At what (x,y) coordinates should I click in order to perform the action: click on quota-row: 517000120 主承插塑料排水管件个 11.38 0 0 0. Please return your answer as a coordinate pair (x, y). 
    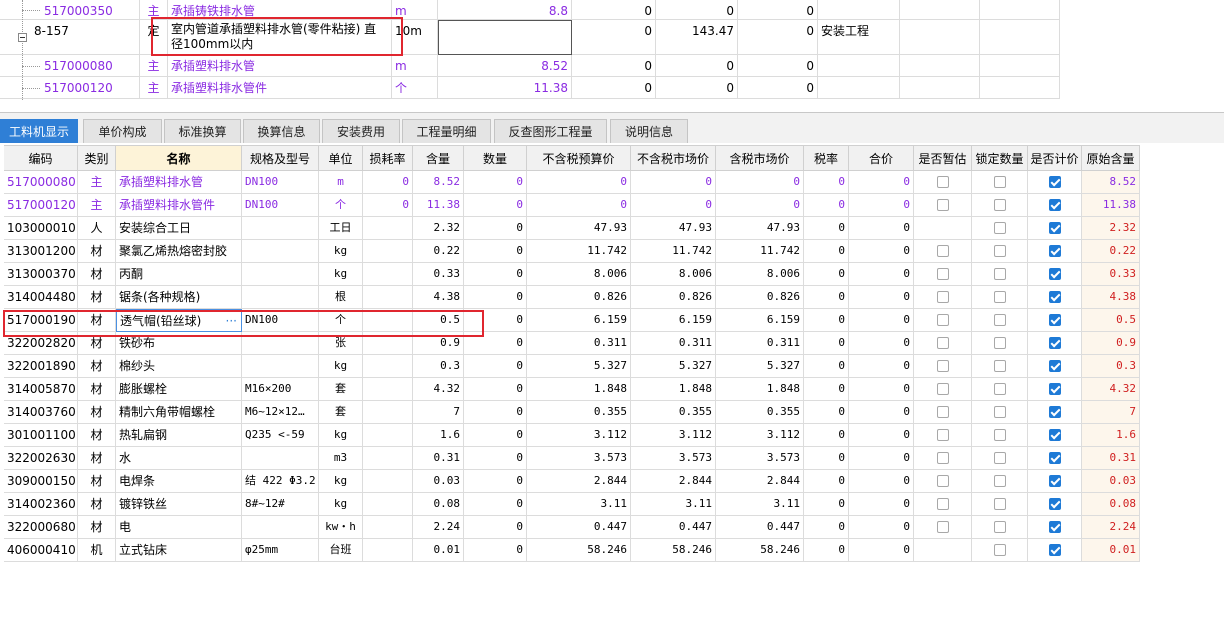
    Looking at the image, I should click on (612, 88).